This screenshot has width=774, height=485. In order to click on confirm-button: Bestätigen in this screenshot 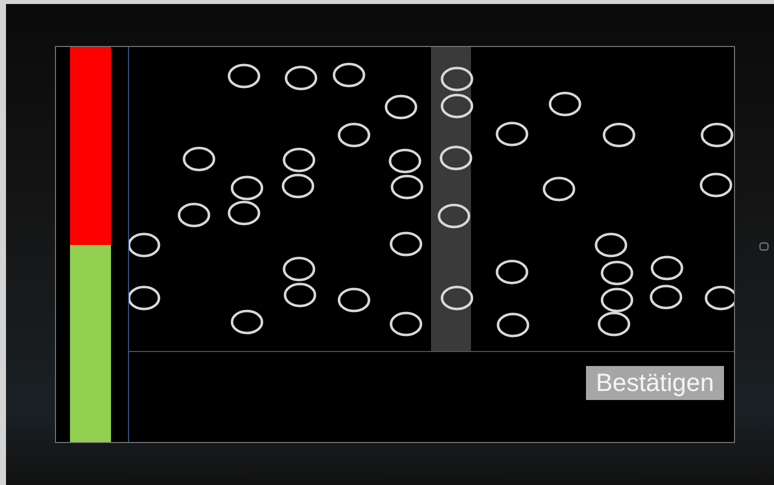, I will do `click(655, 383)`.